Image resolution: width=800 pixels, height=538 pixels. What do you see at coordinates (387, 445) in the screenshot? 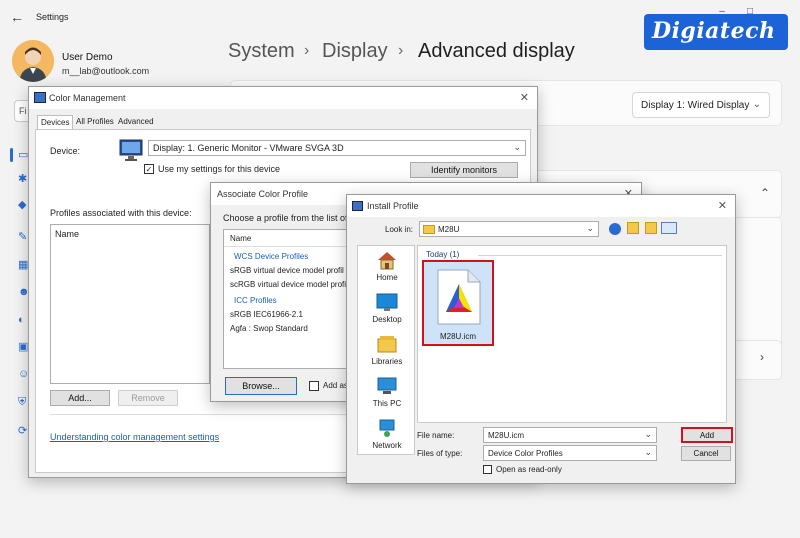
I see `place-network-label: Network` at bounding box center [387, 445].